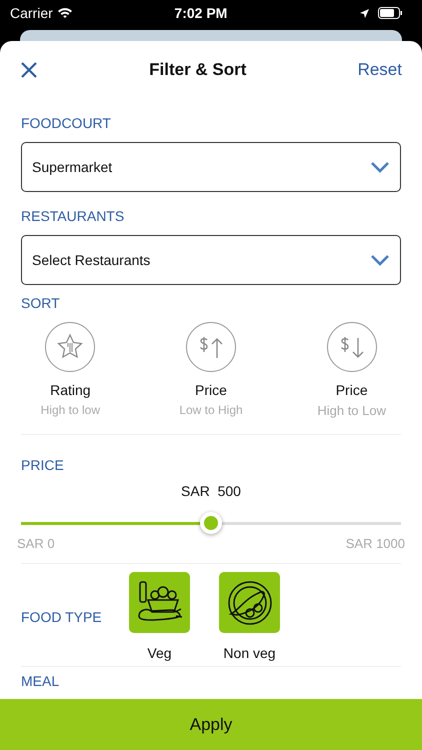 The image size is (422, 750). What do you see at coordinates (211, 490) in the screenshot?
I see `price-reading: SAR 500` at bounding box center [211, 490].